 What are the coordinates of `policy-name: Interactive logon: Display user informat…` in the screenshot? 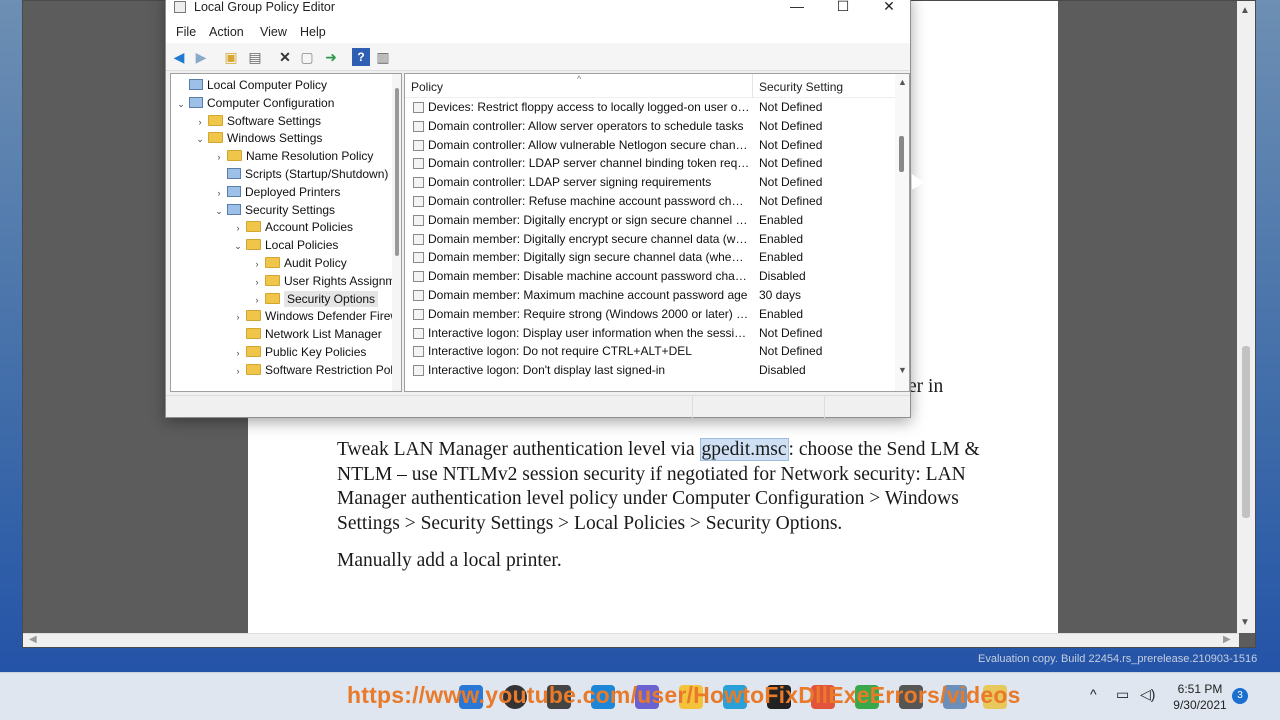 It's located at (589, 332).